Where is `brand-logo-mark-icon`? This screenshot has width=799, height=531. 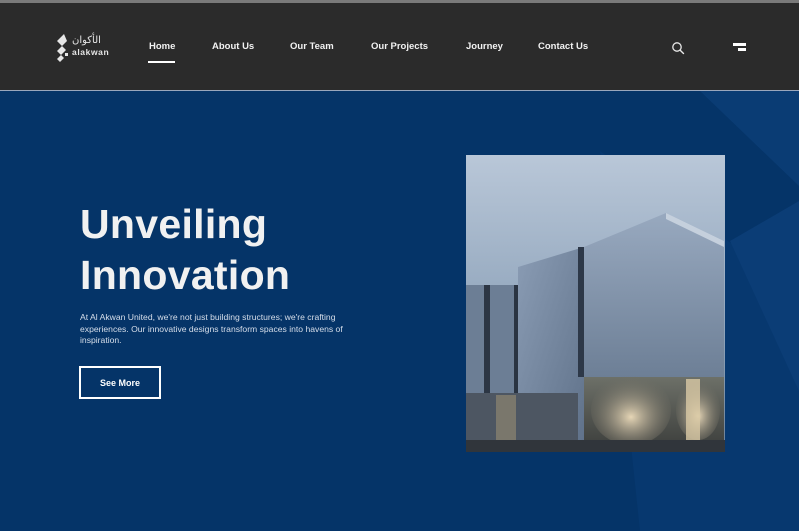 brand-logo-mark-icon is located at coordinates (62, 48).